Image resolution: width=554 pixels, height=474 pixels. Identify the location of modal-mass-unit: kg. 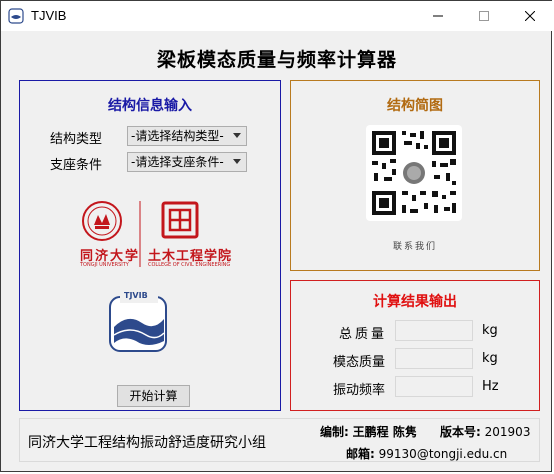
(490, 358).